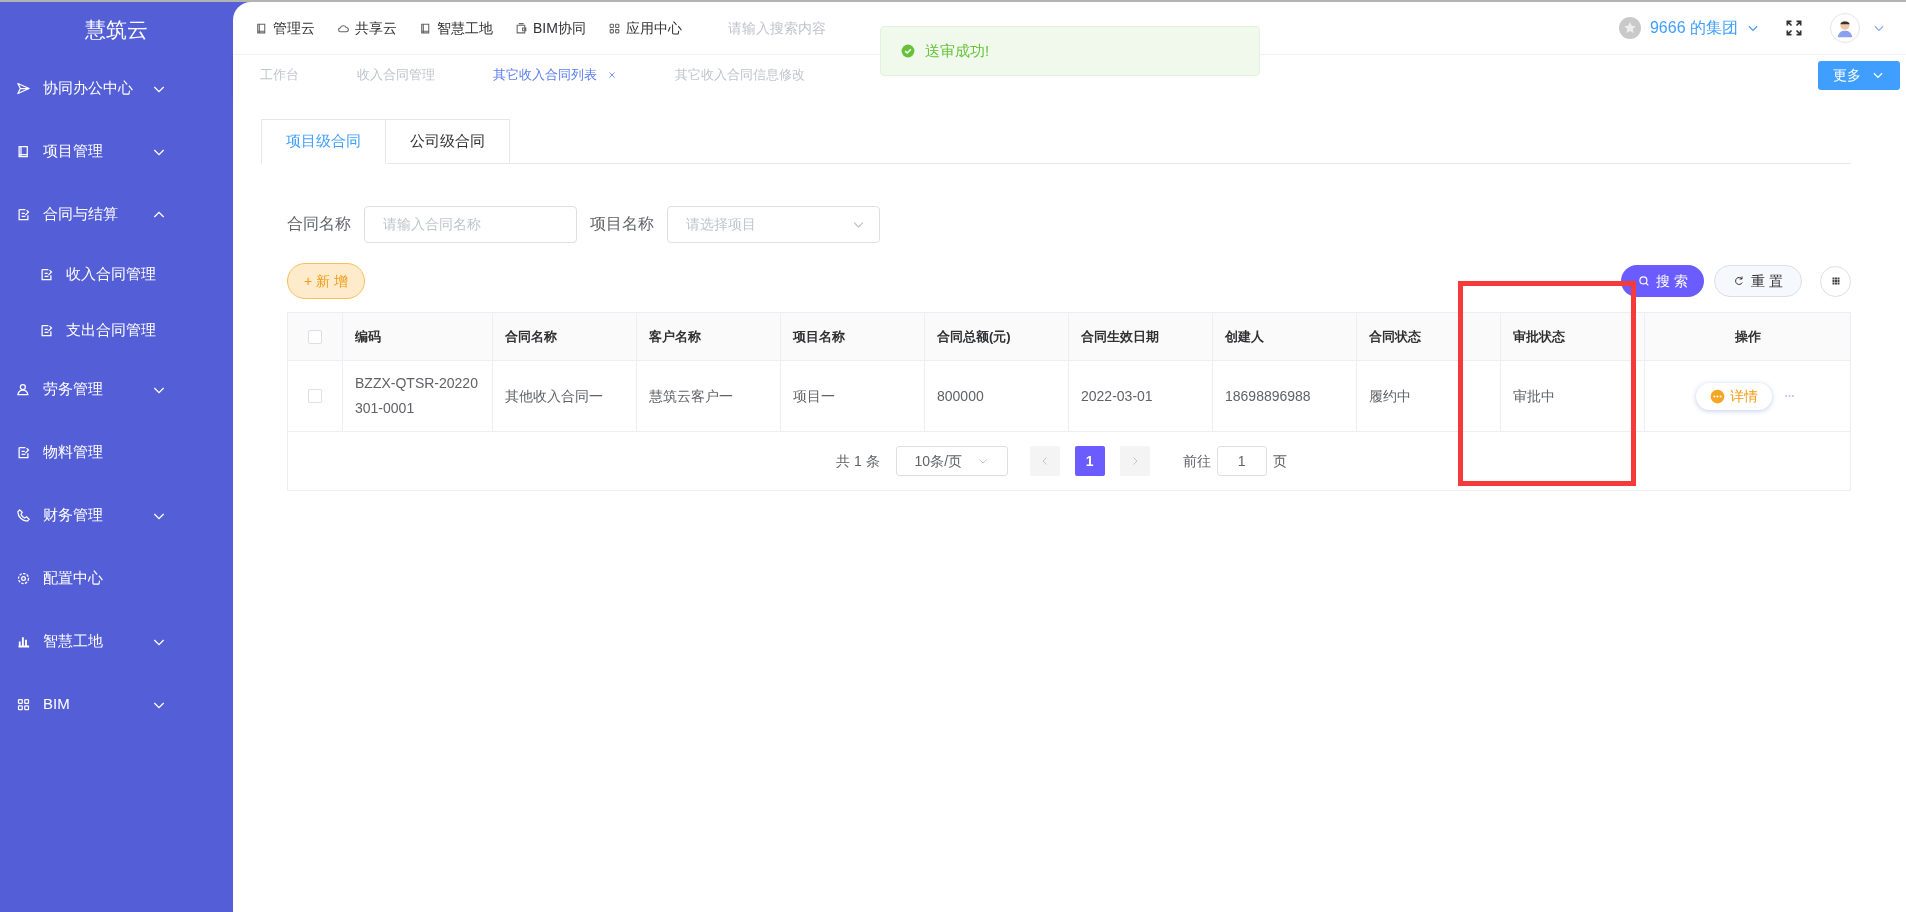  I want to click on bar-chart-icon, so click(23, 641).